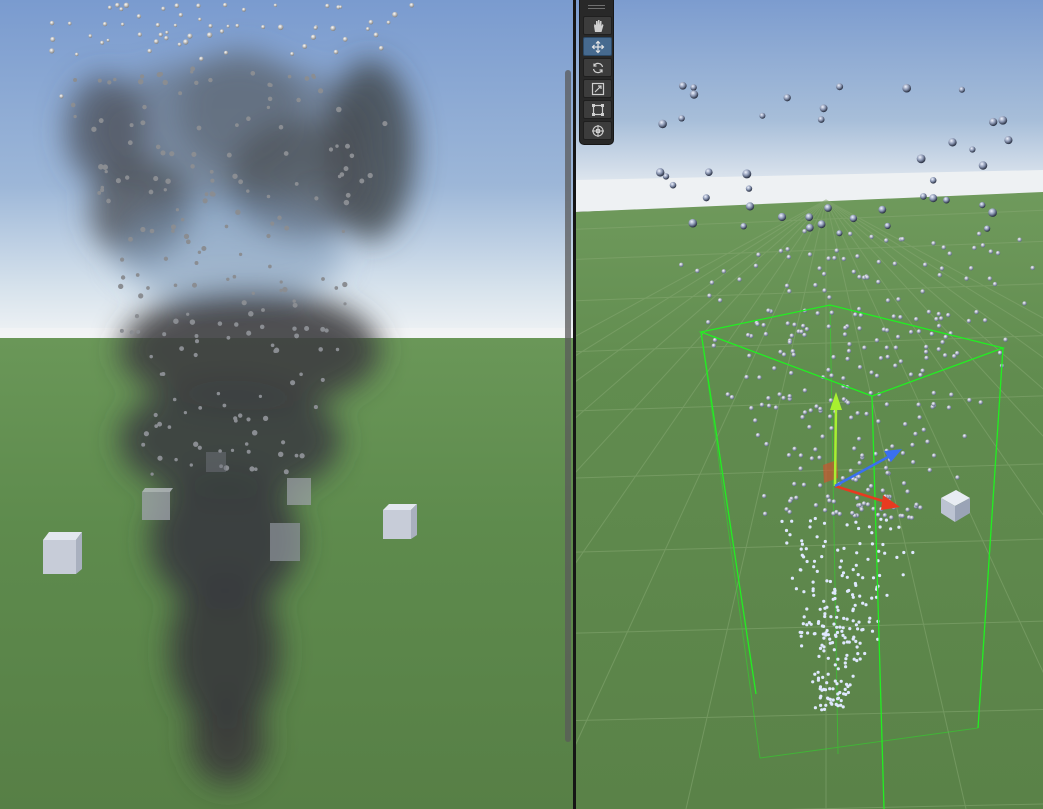  I want to click on transform-tool-button, so click(597, 130).